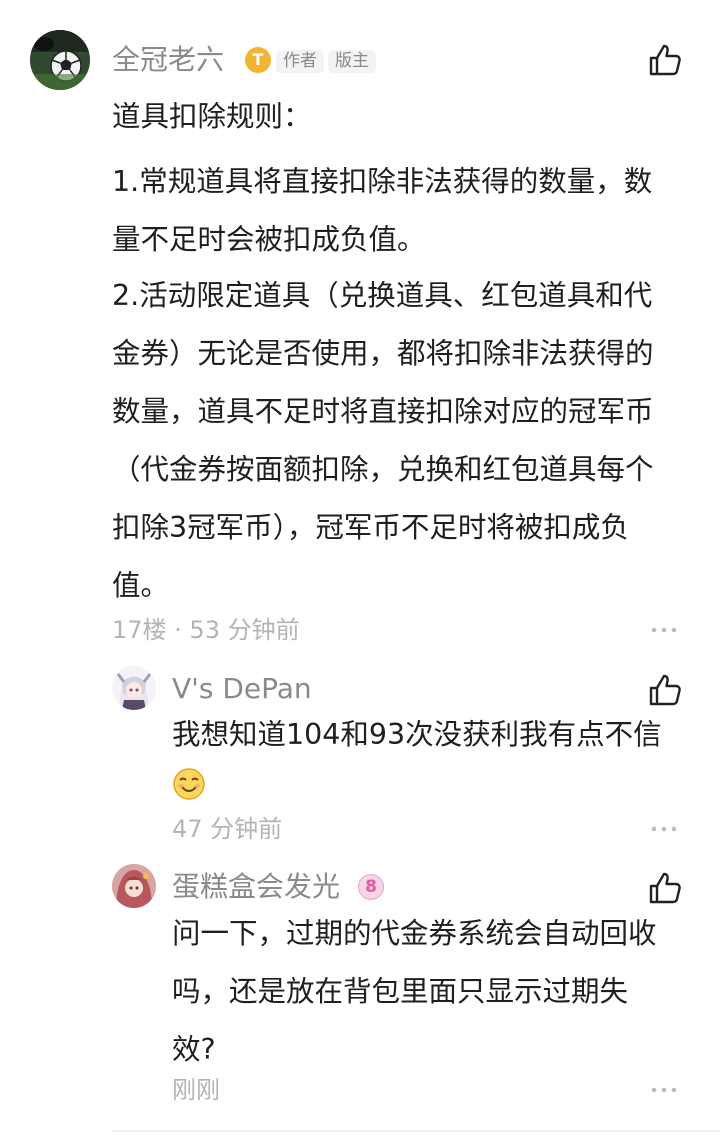 The width and height of the screenshot is (720, 1136). Describe the element at coordinates (256, 887) in the screenshot. I see `username: 蛋糕盒会发光` at that location.